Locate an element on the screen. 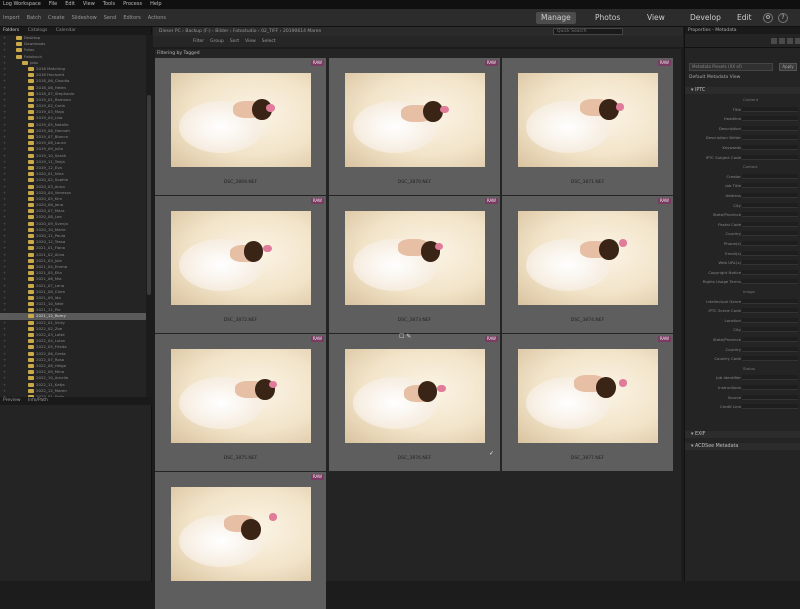 This screenshot has width=800, height=609. filter-menu-item: Filter is located at coordinates (198, 41).